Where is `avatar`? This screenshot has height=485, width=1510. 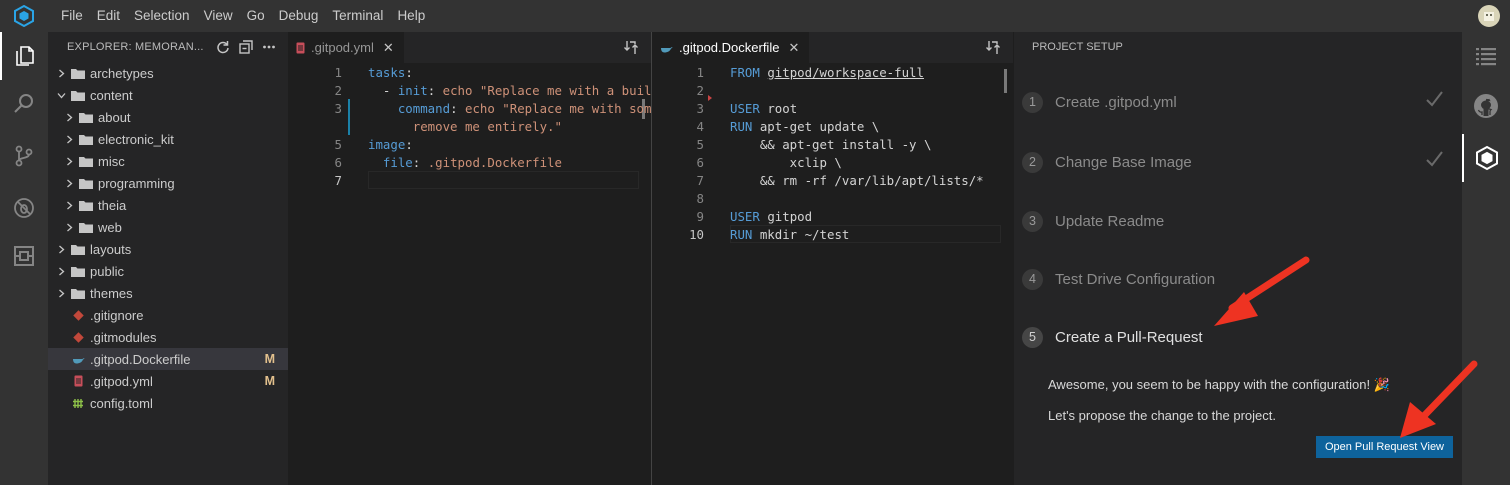 avatar is located at coordinates (1489, 16).